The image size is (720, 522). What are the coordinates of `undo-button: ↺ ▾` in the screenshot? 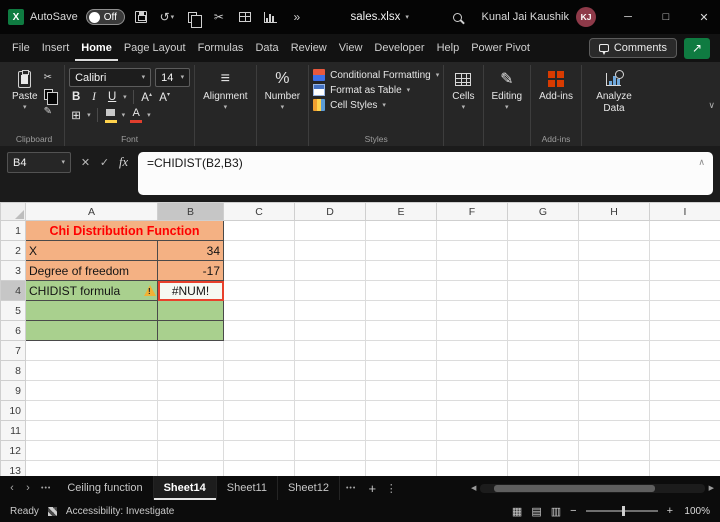 It's located at (167, 17).